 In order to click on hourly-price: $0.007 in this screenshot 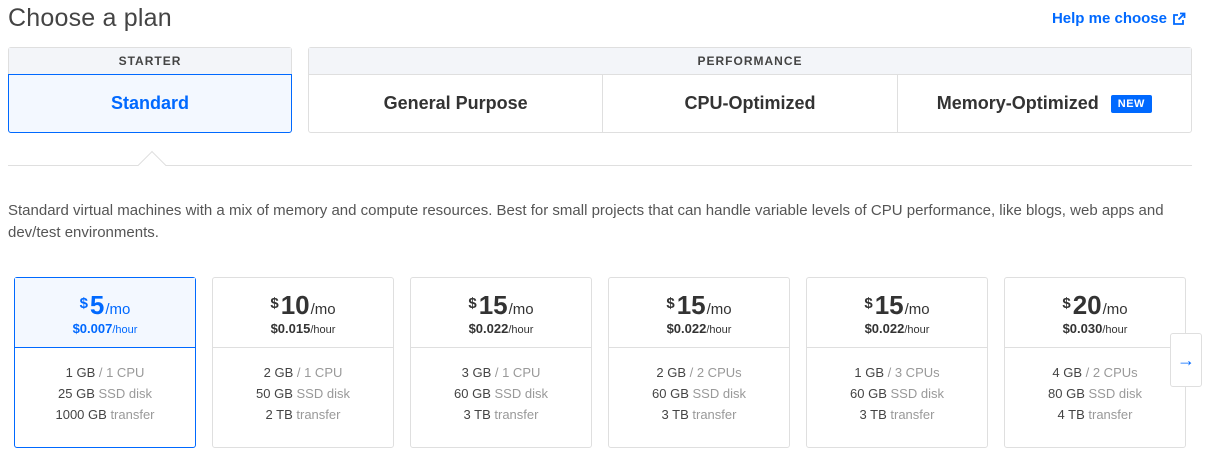, I will do `click(92, 328)`.